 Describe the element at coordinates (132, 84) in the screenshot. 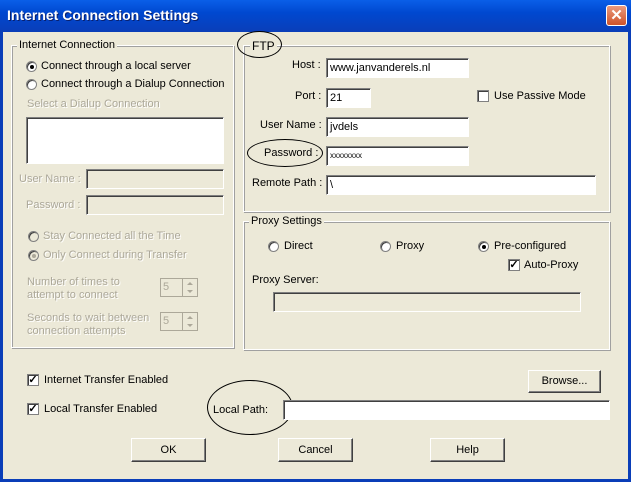

I see `dialup-label: Connect through a Dialup Connection` at that location.